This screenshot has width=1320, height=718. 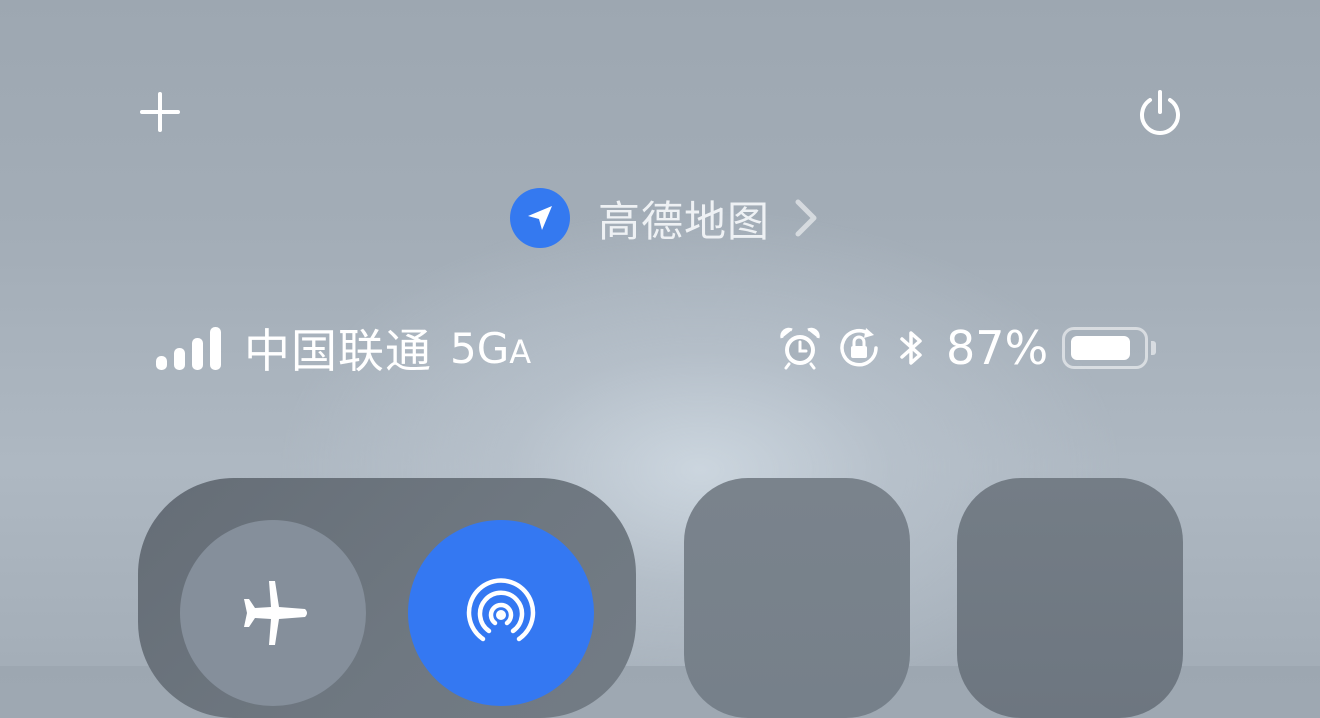 I want to click on airdrop-icon, so click(x=501, y=610).